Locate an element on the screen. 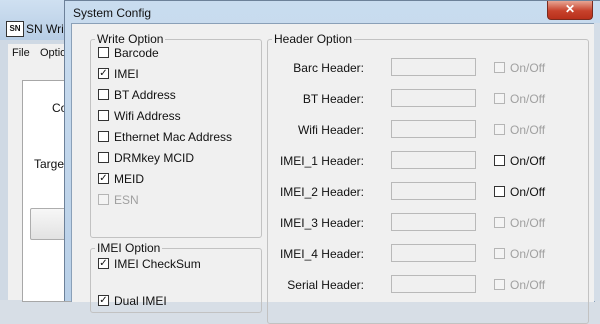 Image resolution: width=600 pixels, height=324 pixels. checkbox-esn is located at coordinates (103, 199).